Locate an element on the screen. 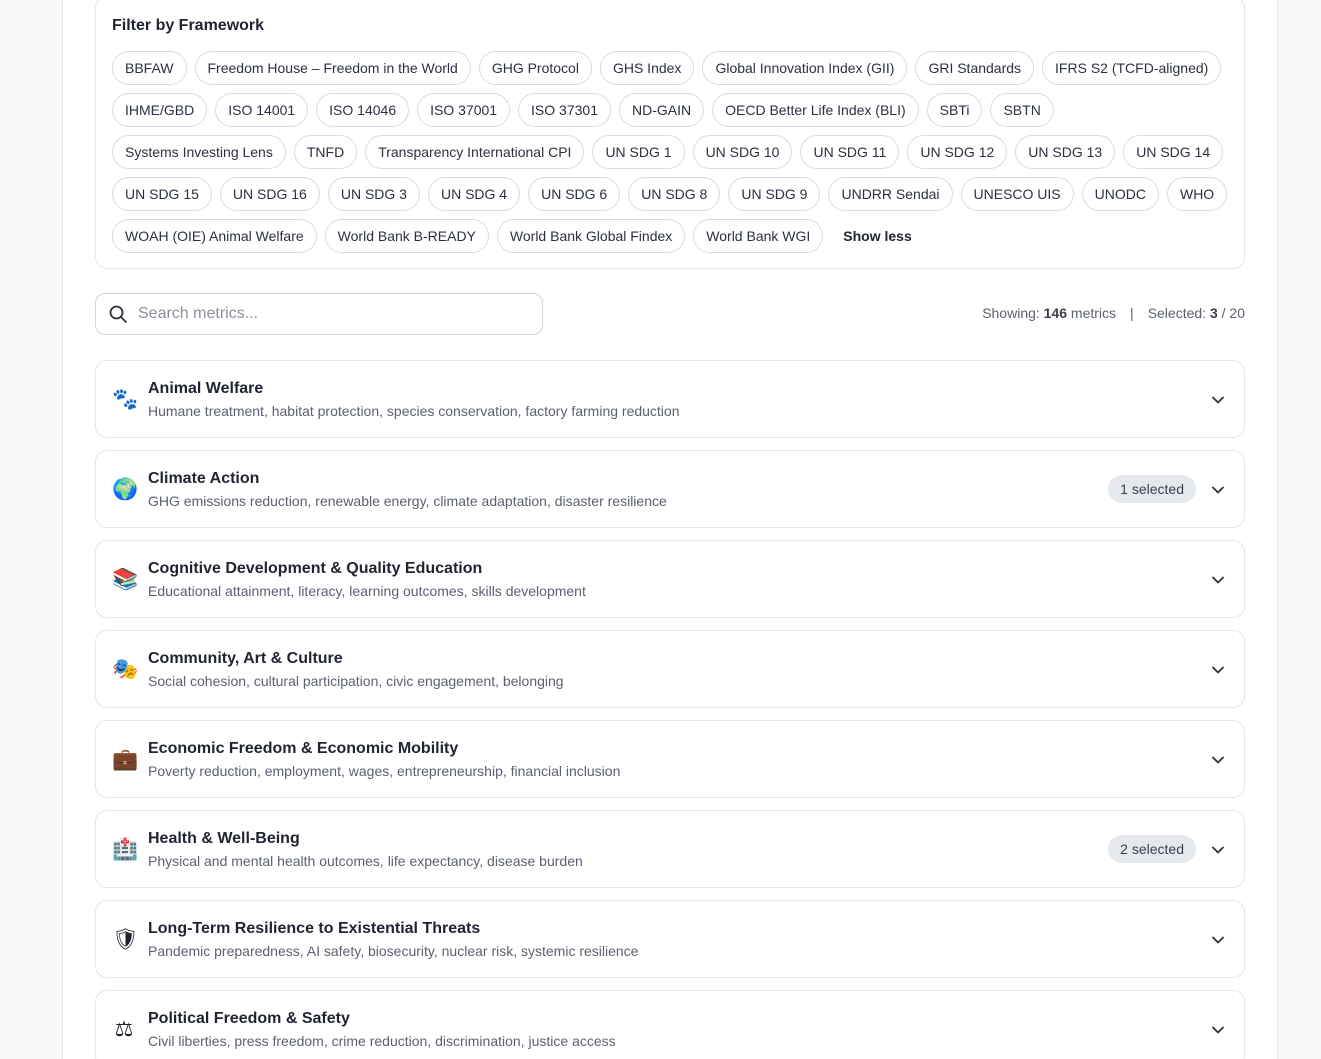 The width and height of the screenshot is (1321, 1059). metrics-stats: Showing: 146 metrics | Selected: 3 / 20 is located at coordinates (1113, 313).